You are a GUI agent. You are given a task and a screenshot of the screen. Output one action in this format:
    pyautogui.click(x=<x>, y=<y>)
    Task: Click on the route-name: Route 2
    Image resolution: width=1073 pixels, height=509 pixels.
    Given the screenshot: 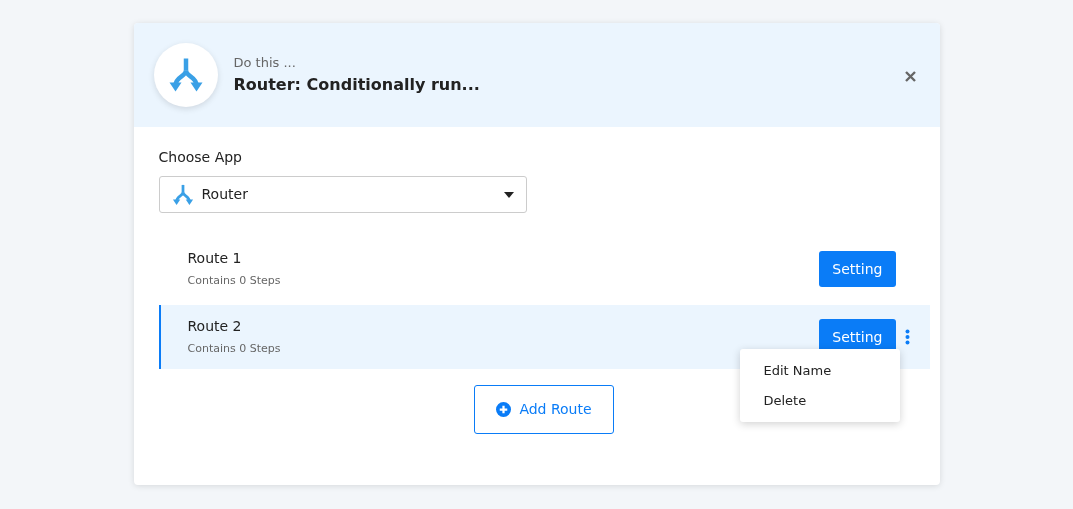 What is the action you would take?
    pyautogui.click(x=215, y=327)
    